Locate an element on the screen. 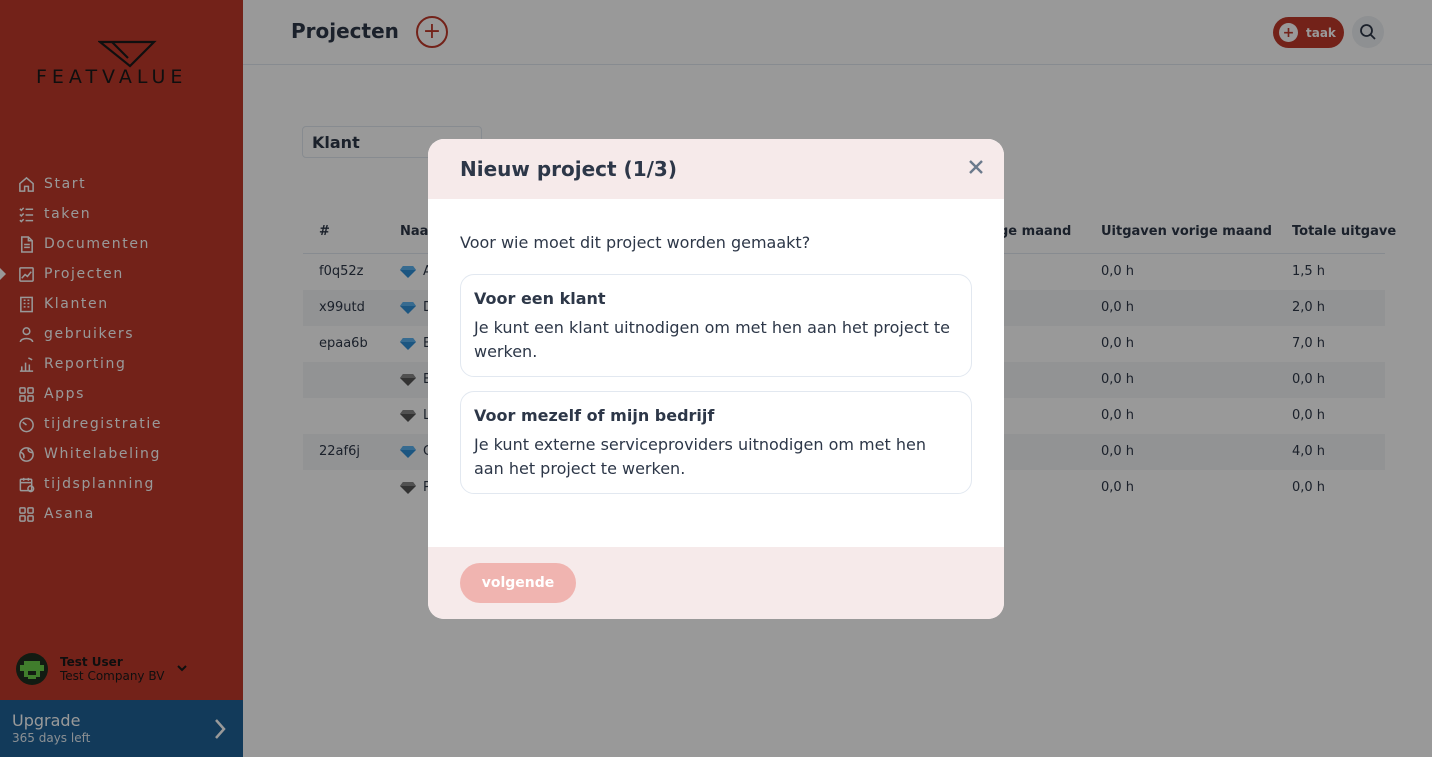 This screenshot has width=1432, height=757. close-button is located at coordinates (976, 167).